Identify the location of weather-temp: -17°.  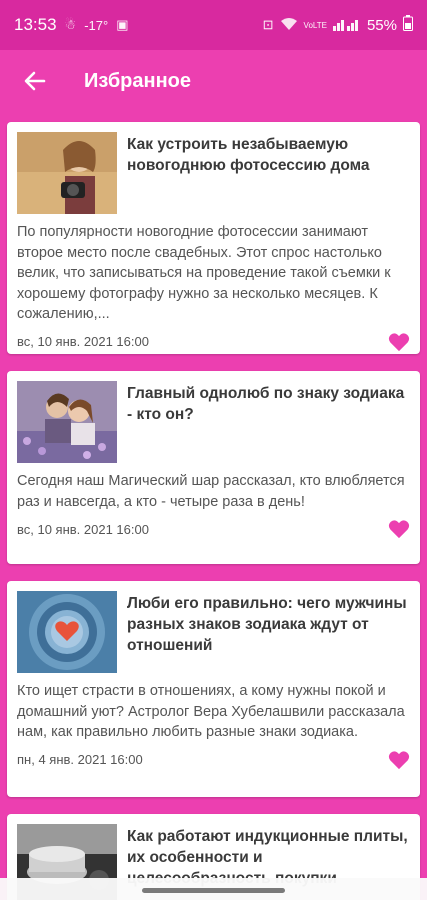
(96, 25).